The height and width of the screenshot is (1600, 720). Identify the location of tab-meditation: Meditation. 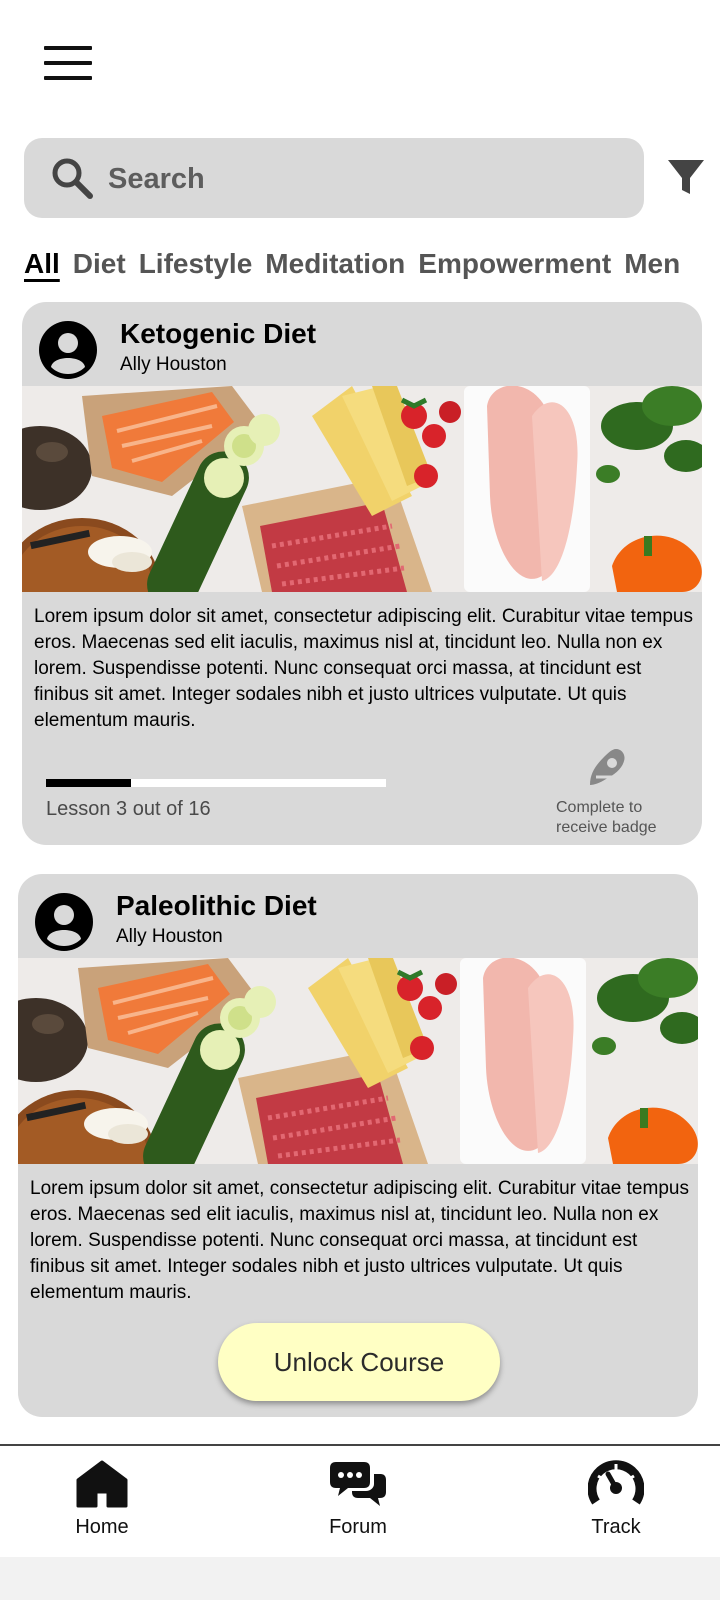
(335, 264).